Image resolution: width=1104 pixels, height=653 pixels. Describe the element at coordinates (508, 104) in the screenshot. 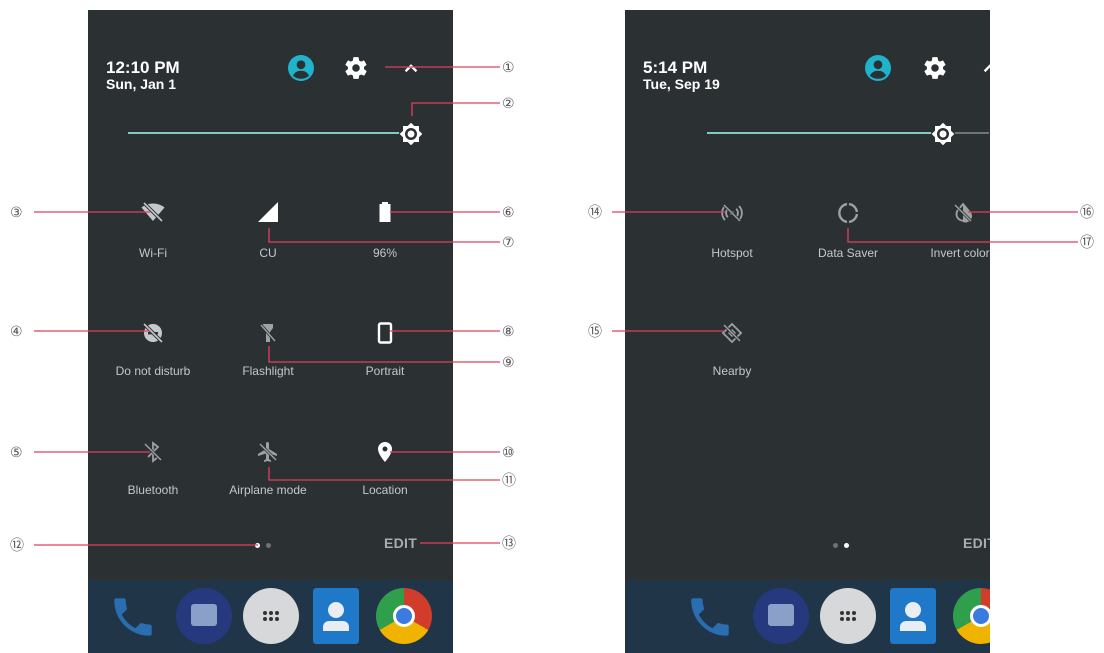

I see `callout-number-2: ②` at that location.